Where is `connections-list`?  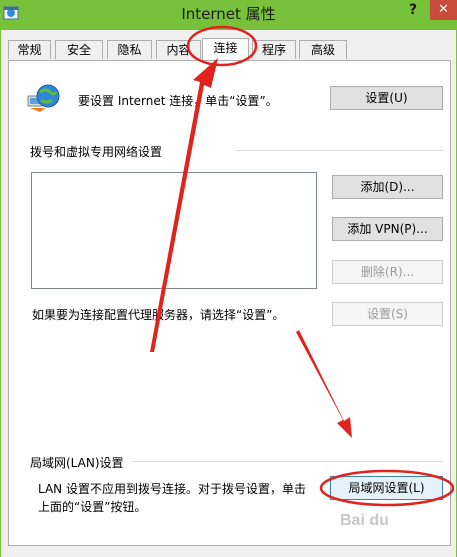 connections-list is located at coordinates (174, 230).